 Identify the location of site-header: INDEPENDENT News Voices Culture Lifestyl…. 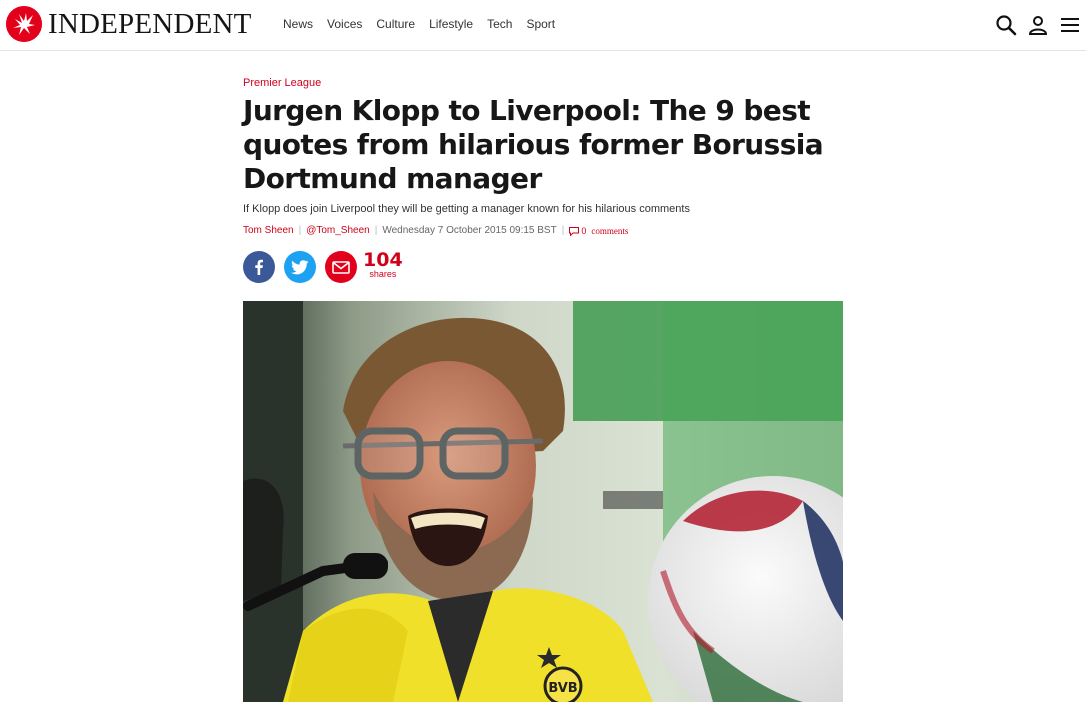
(543, 25).